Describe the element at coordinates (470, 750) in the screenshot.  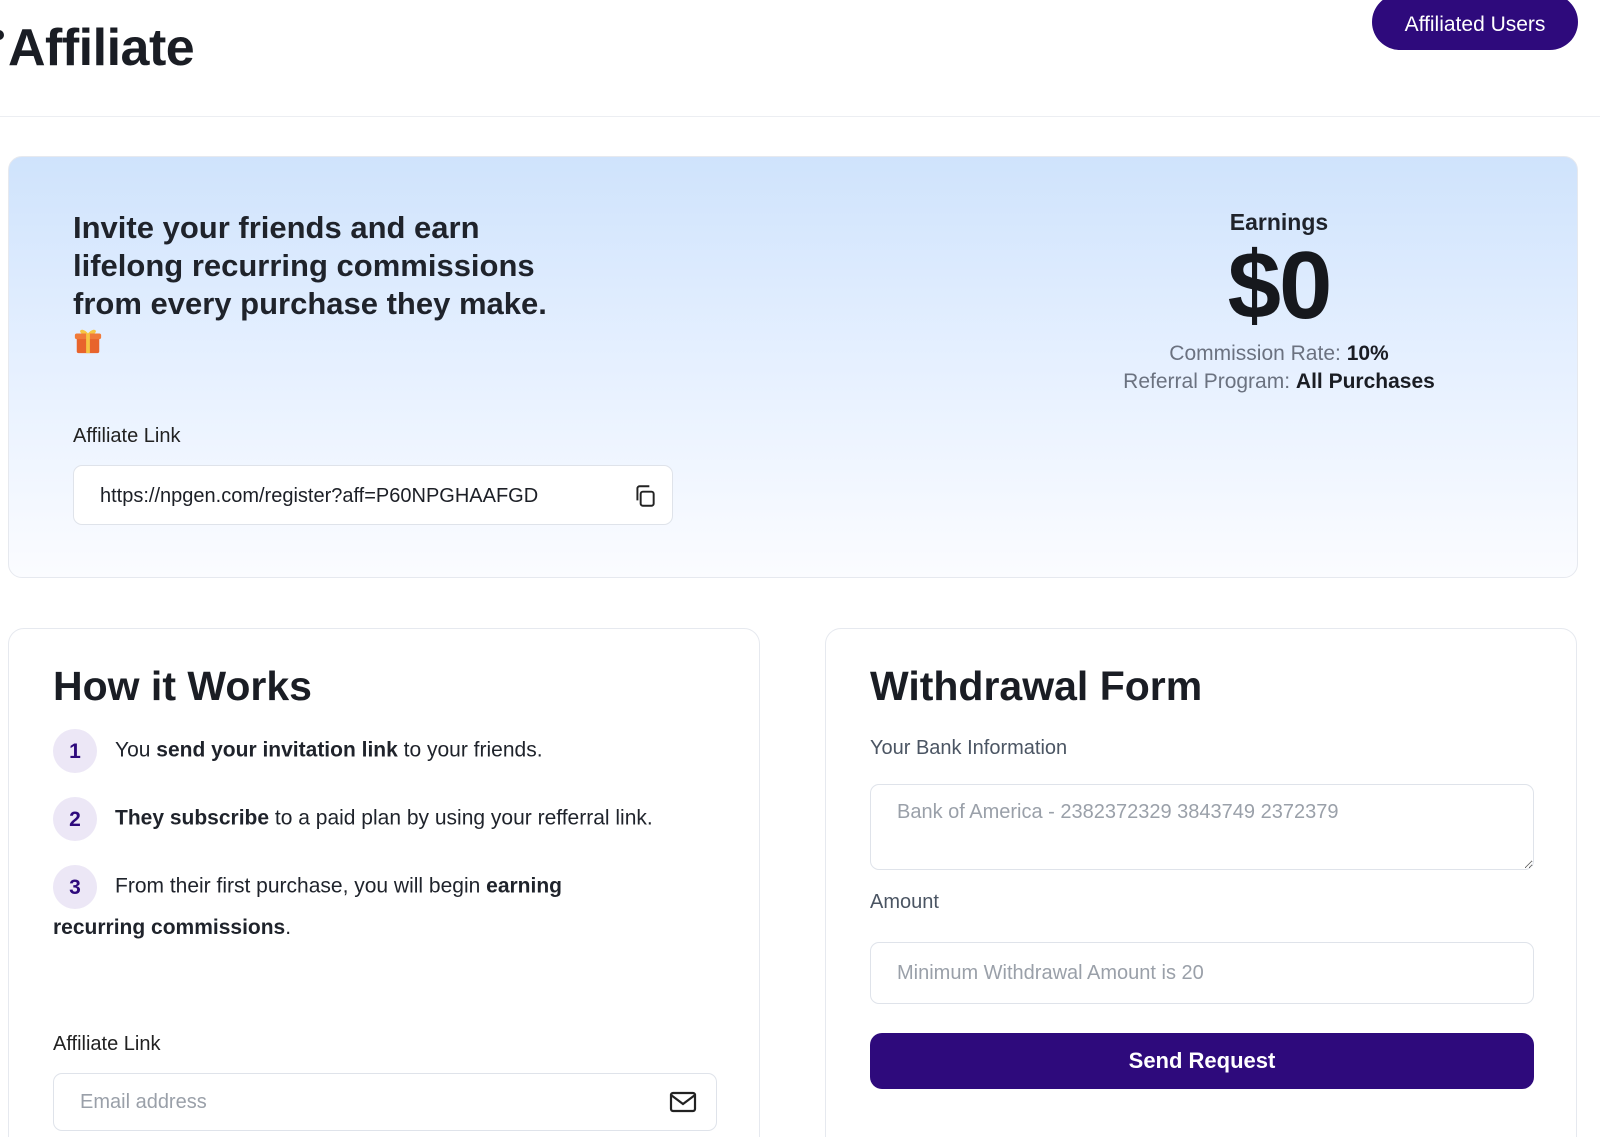
I see `step-text: to your friends.` at that location.